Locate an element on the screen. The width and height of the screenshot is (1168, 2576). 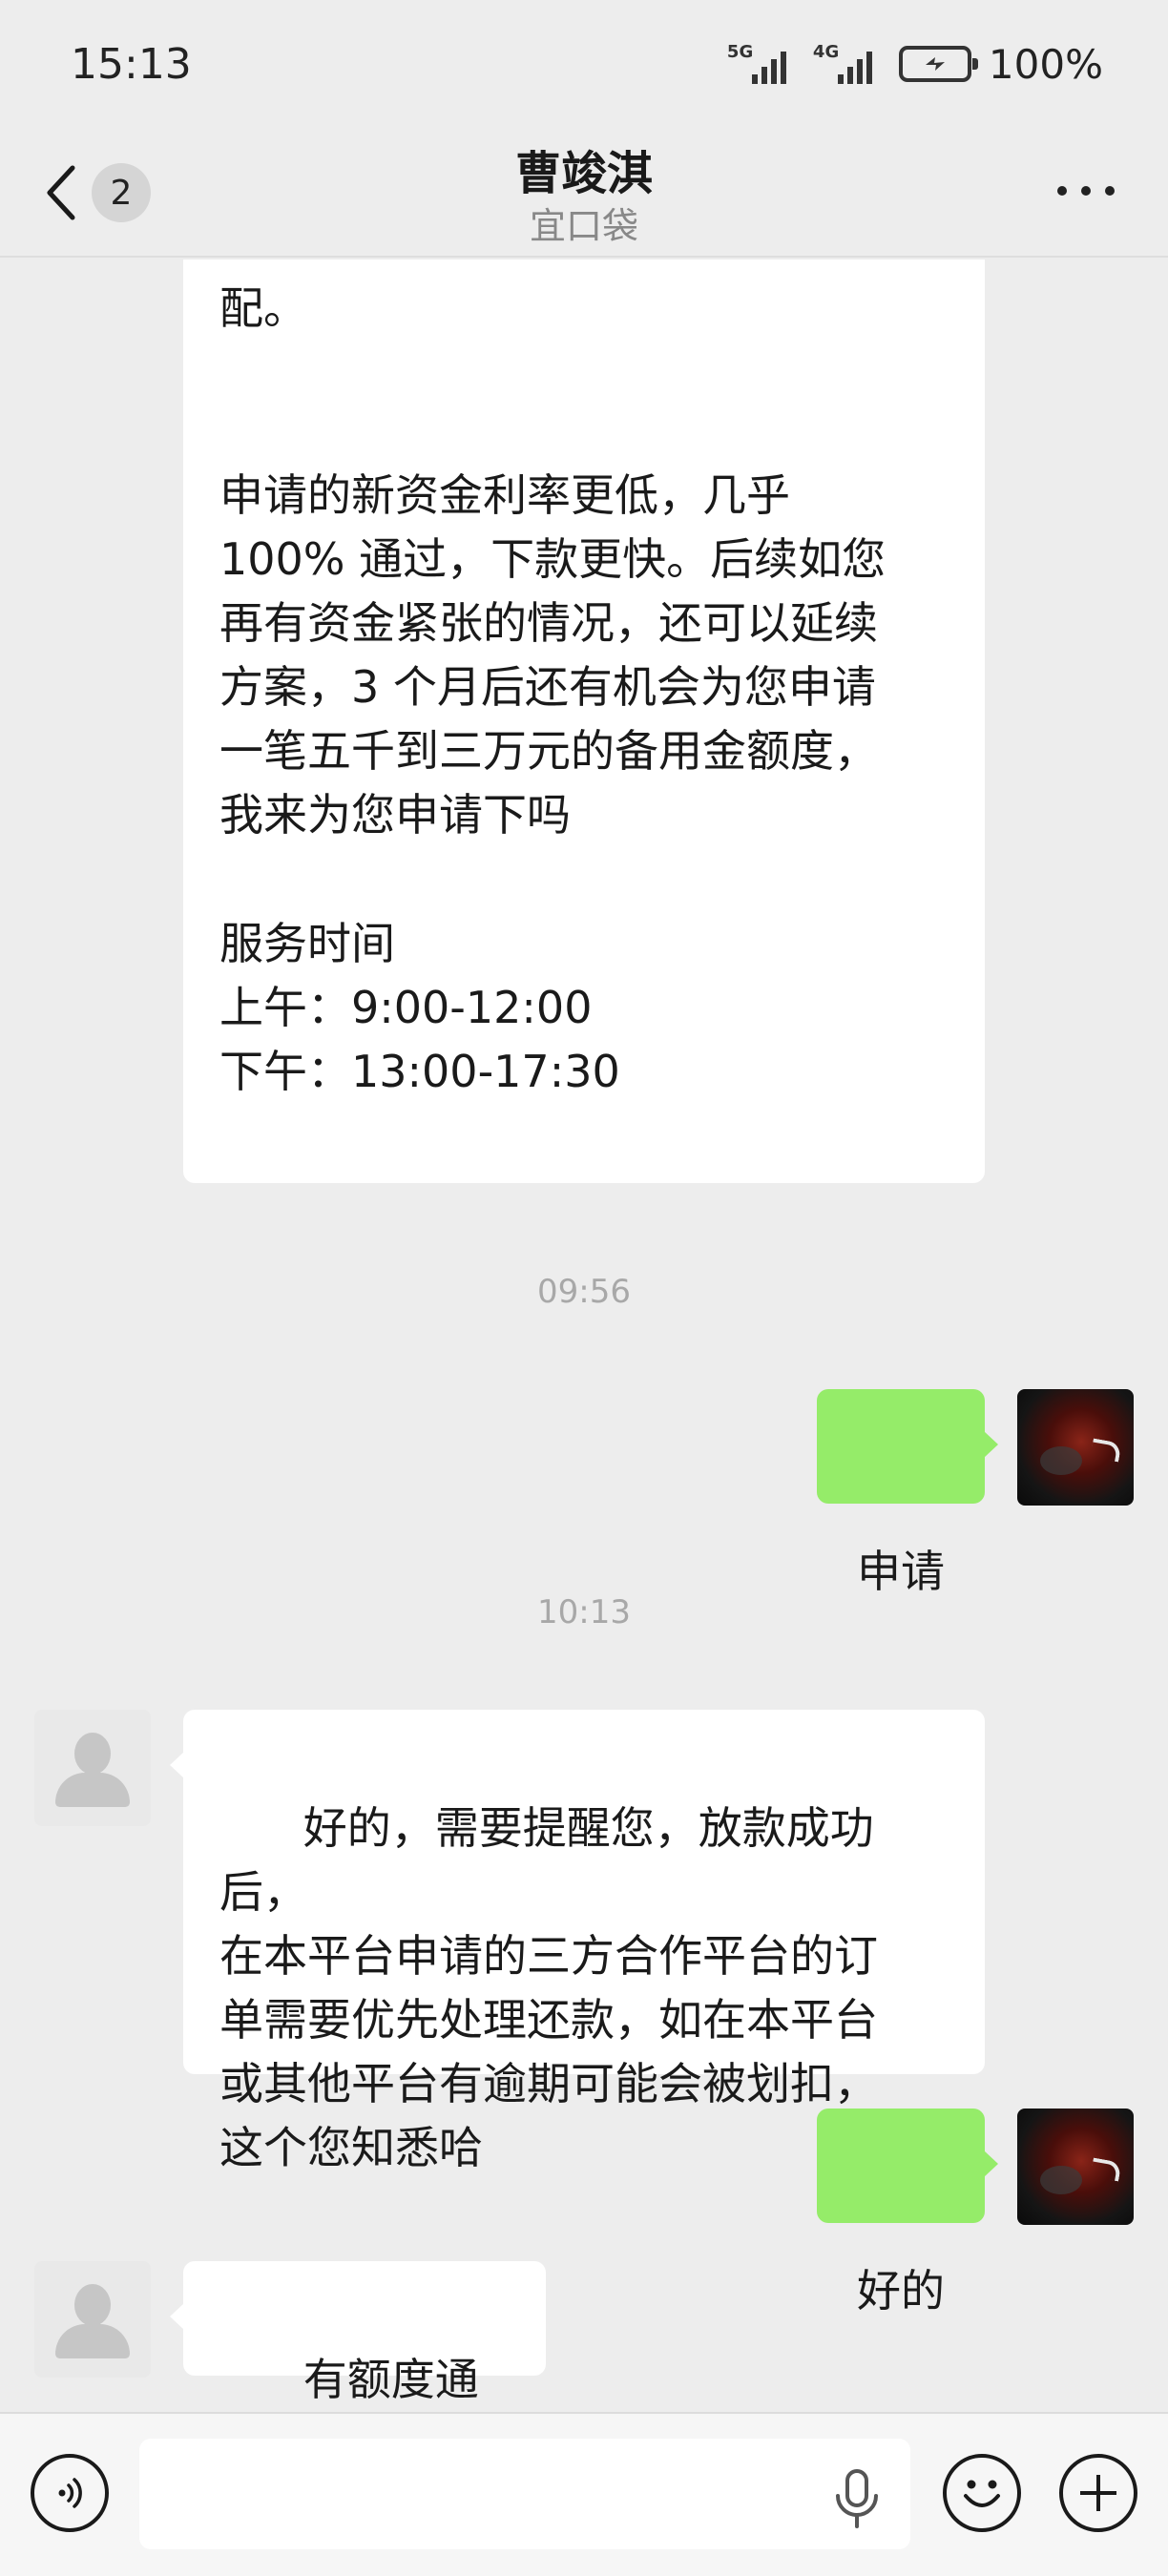
chat-header: 曹竣淇 宜口袋 2 is located at coordinates (584, 196).